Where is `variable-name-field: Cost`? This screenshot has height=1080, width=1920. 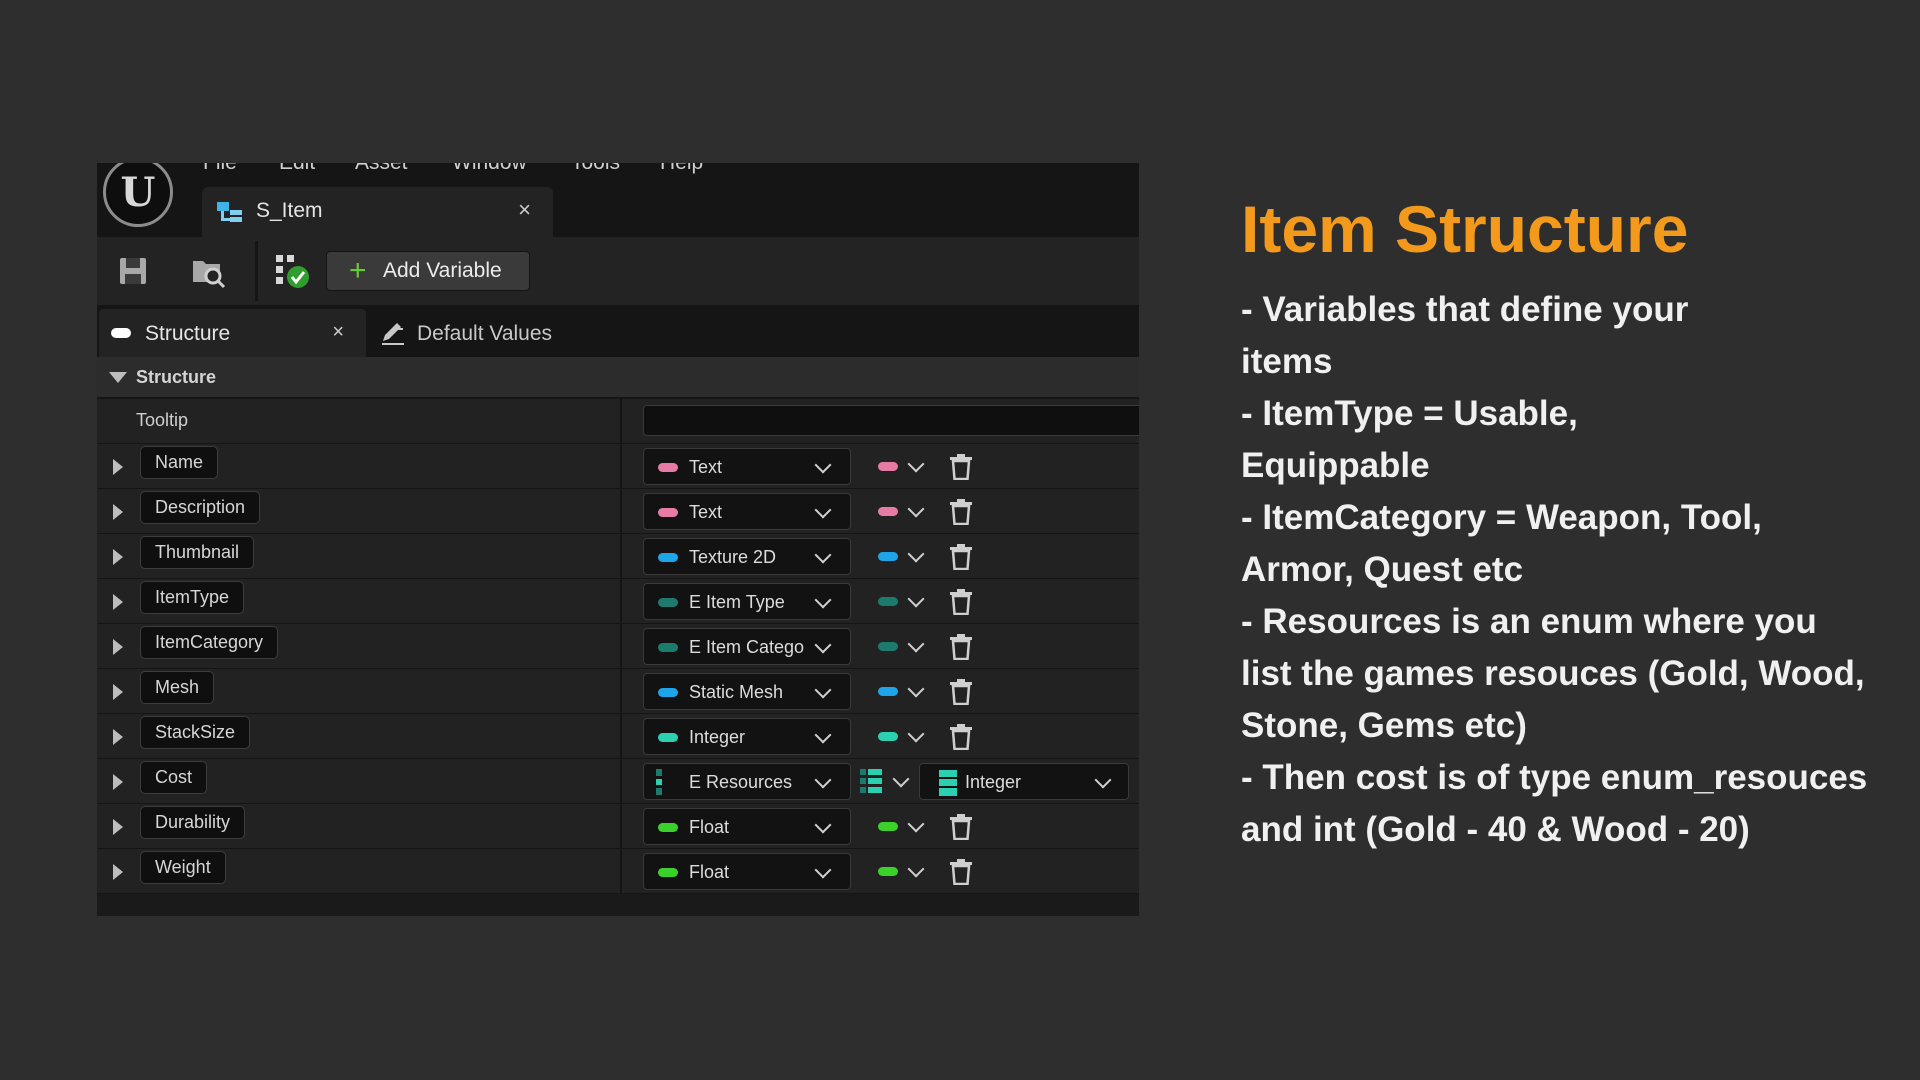 variable-name-field: Cost is located at coordinates (174, 777).